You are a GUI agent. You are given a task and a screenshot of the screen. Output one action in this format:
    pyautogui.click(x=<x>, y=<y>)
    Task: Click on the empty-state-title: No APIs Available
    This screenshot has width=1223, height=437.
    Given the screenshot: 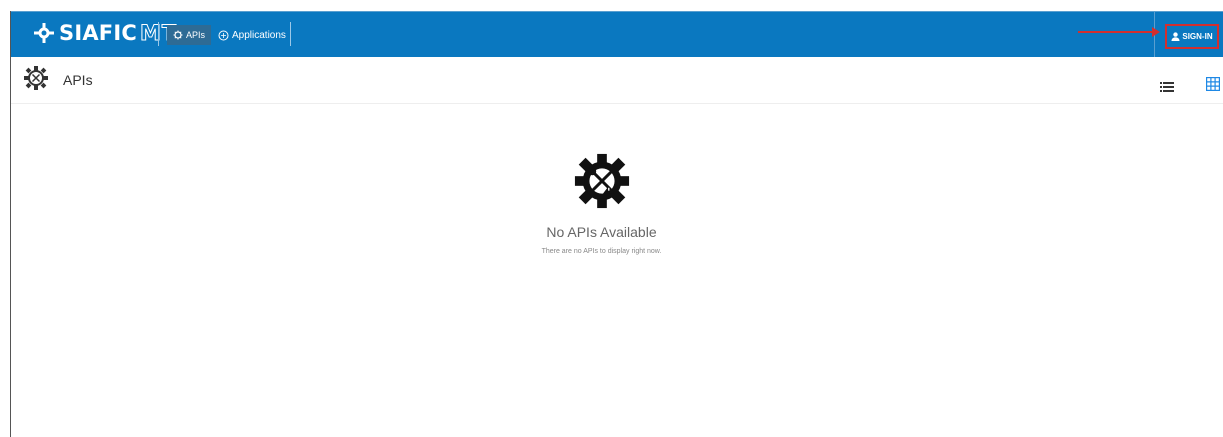 What is the action you would take?
    pyautogui.click(x=601, y=232)
    